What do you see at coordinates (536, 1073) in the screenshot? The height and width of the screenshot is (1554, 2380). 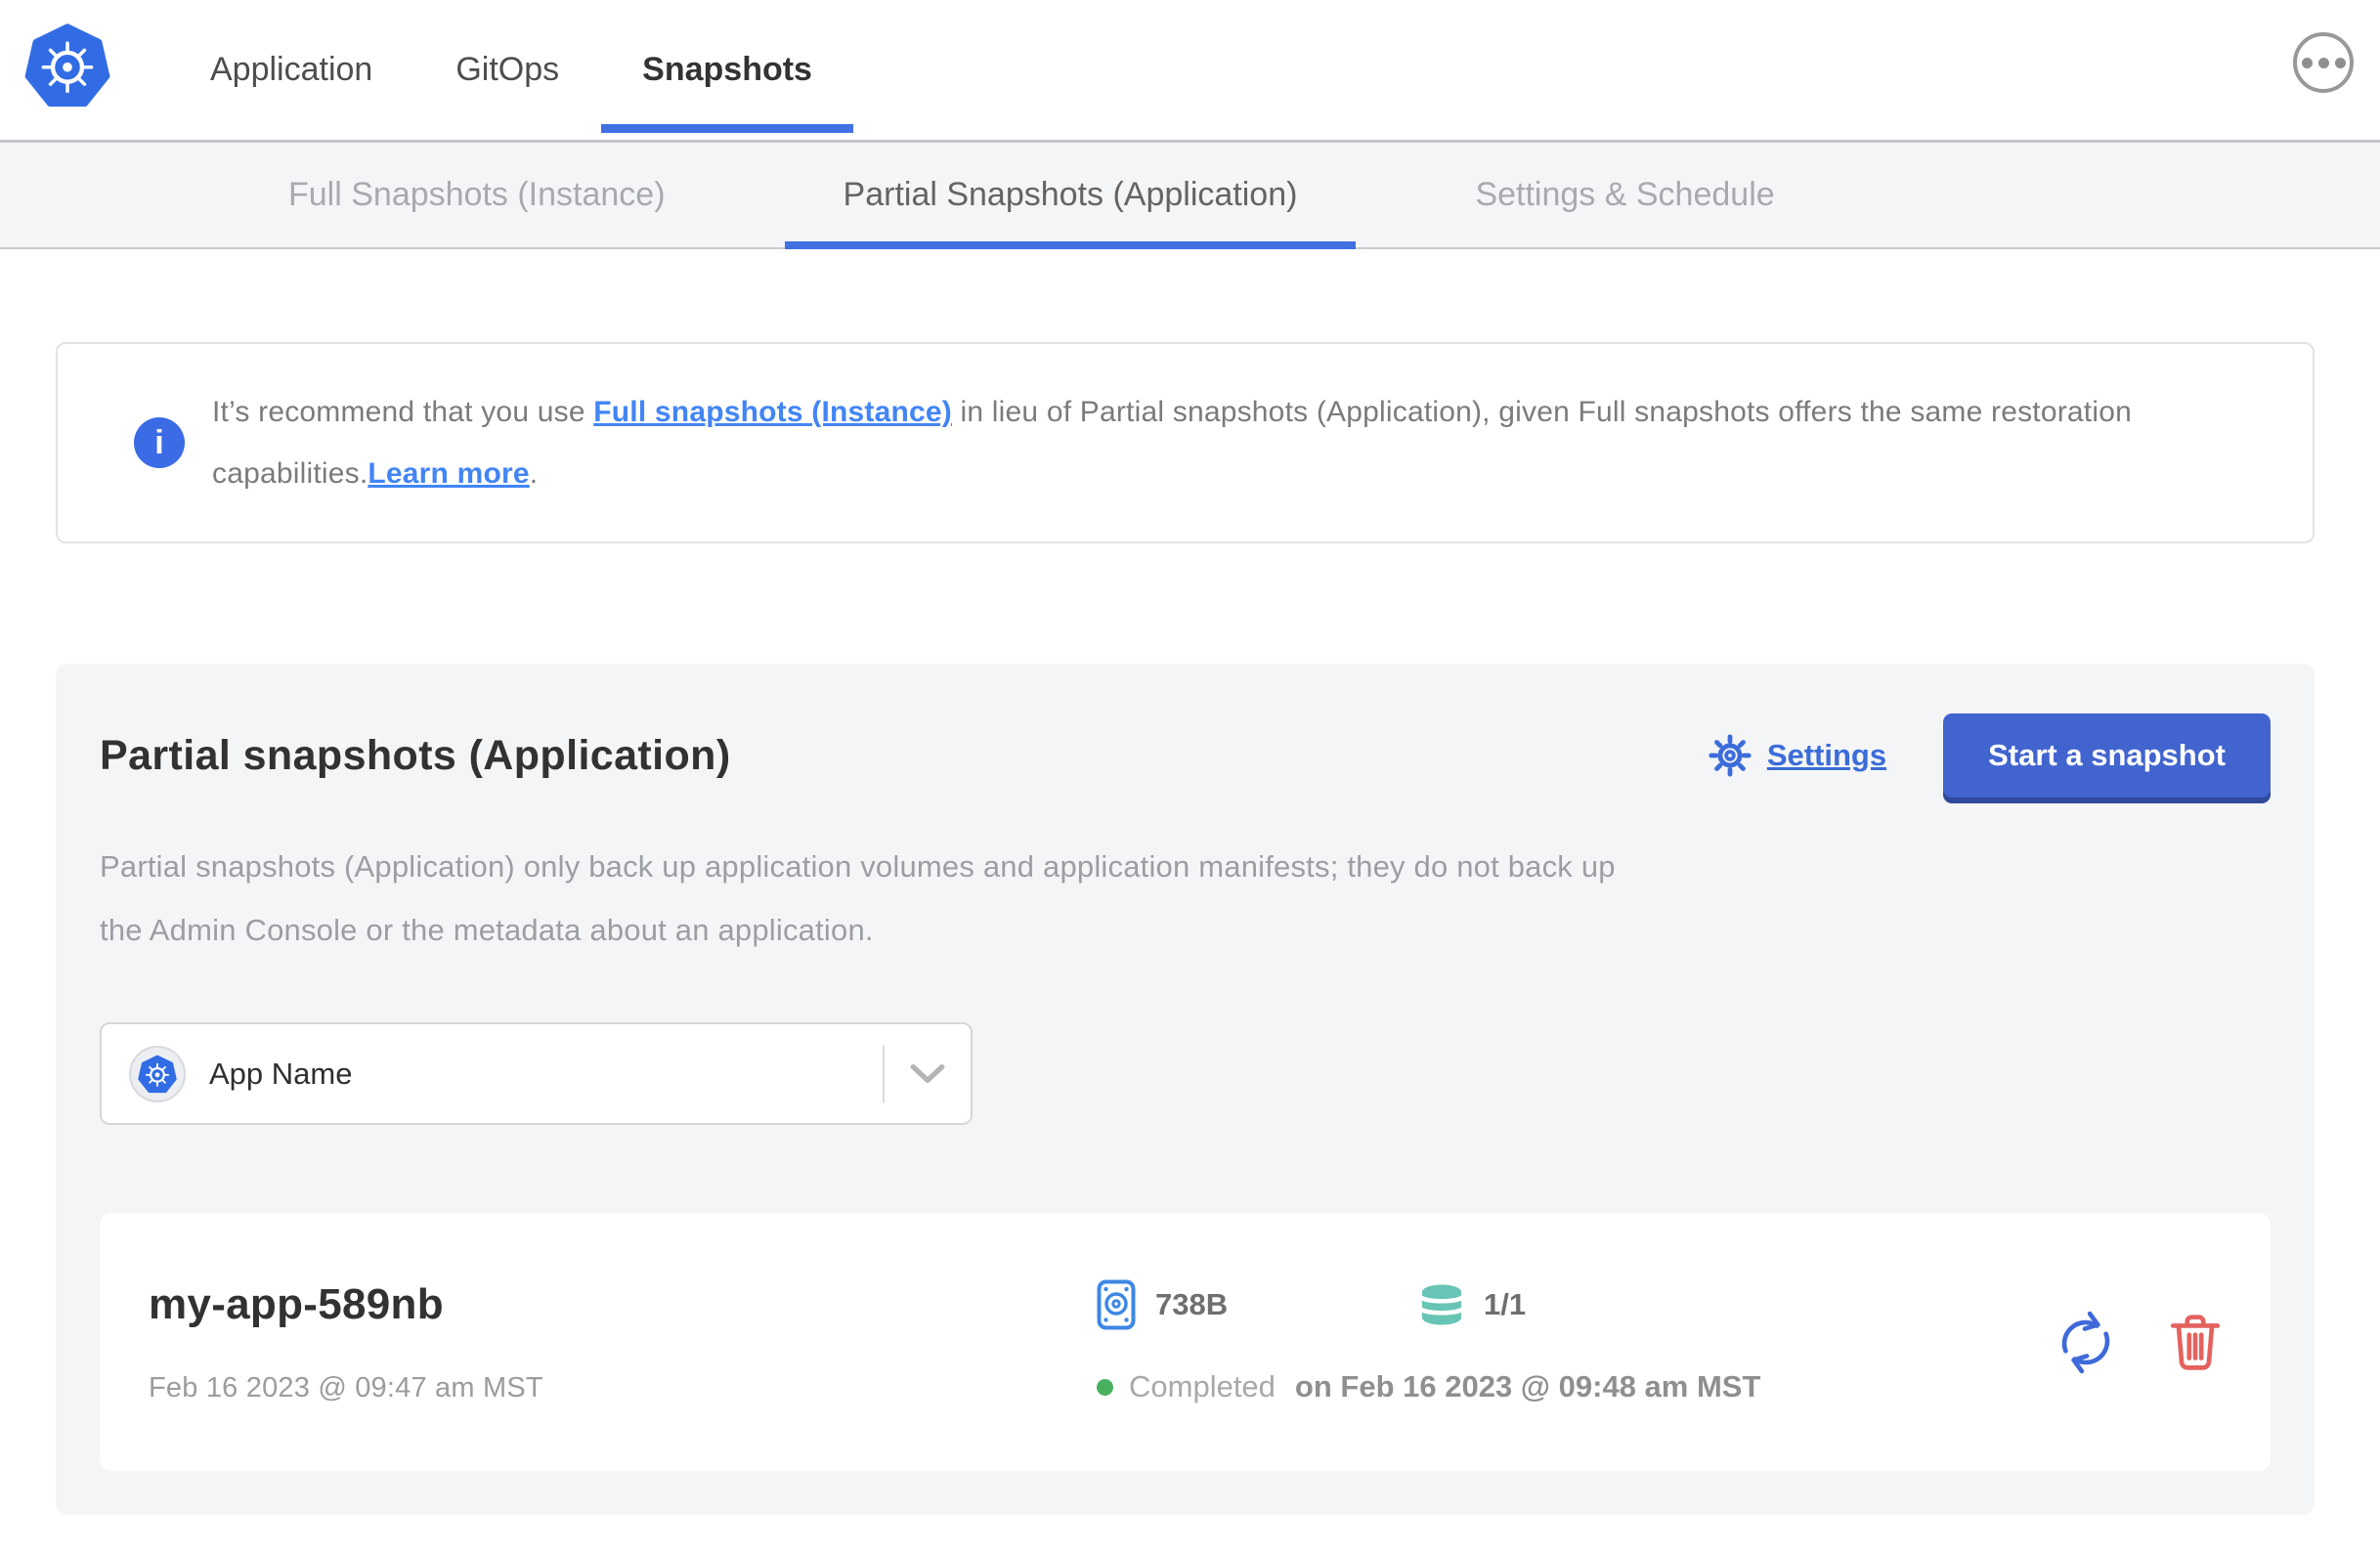 I see `app-name-selector: App Name` at bounding box center [536, 1073].